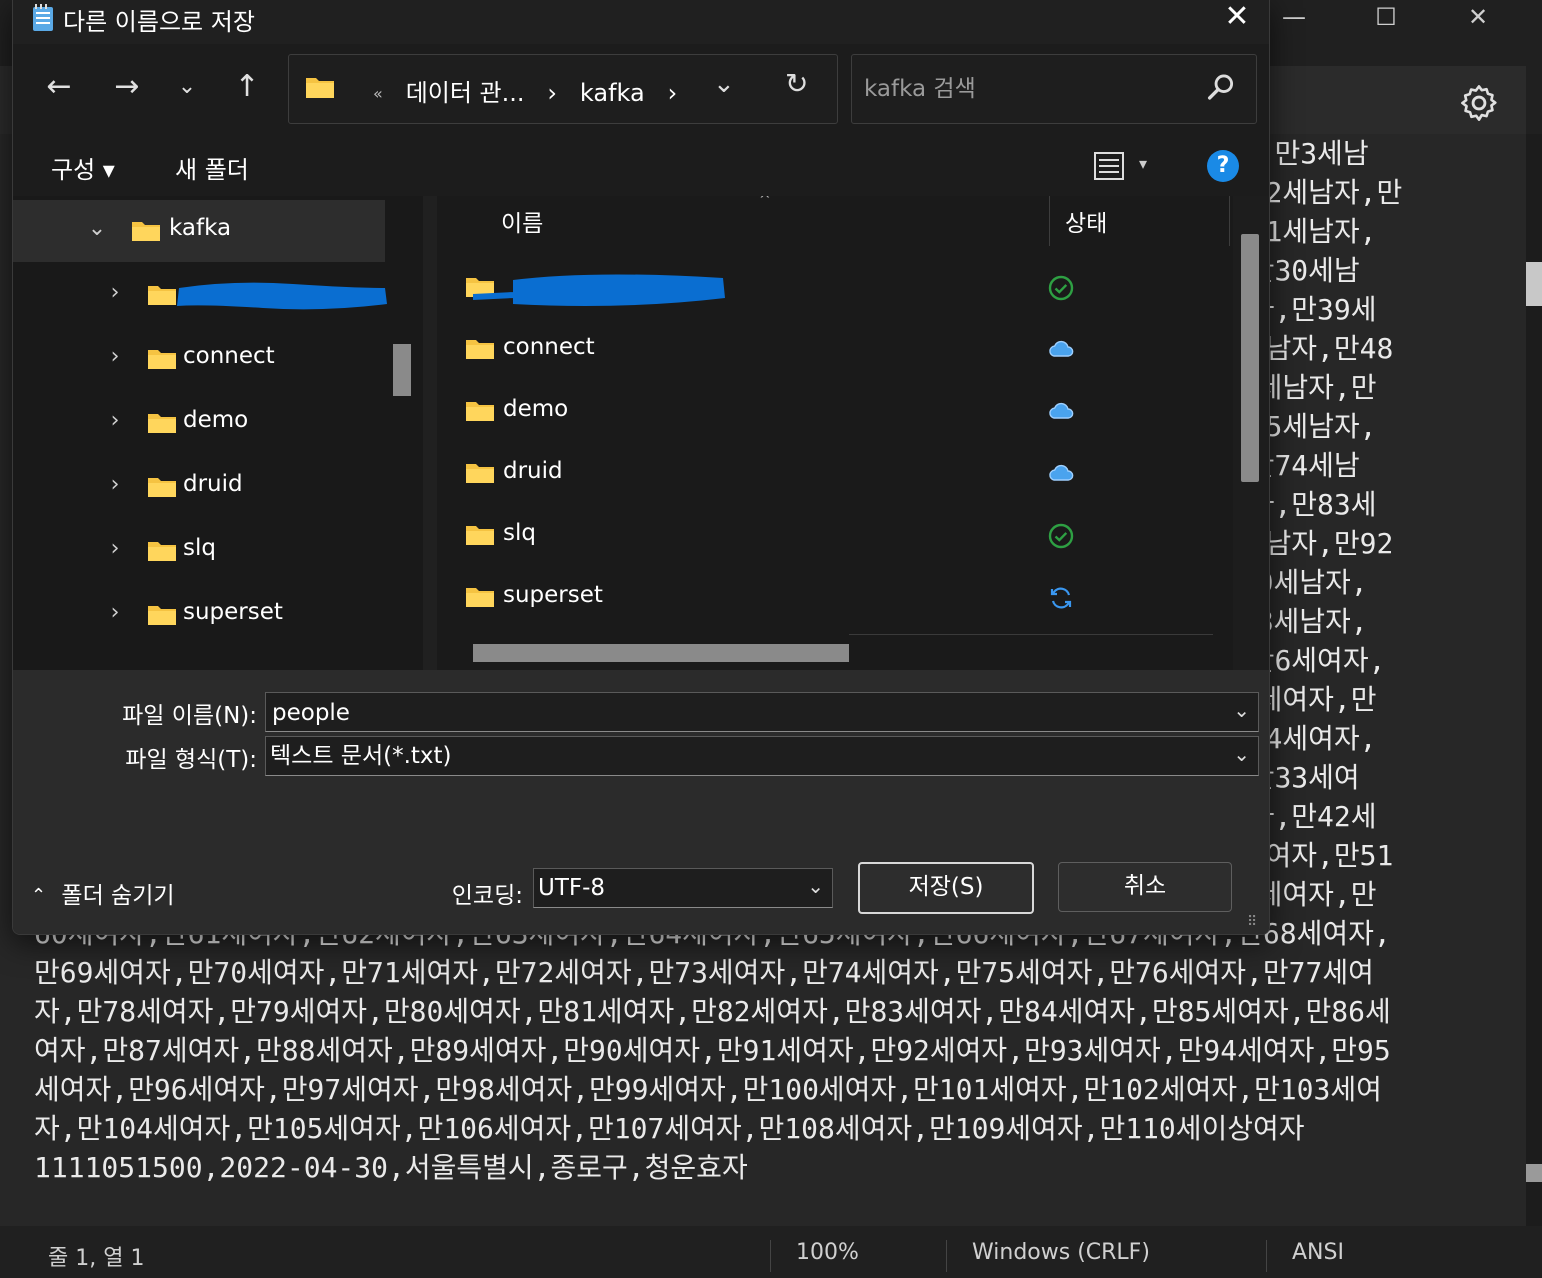 This screenshot has width=1542, height=1278. What do you see at coordinates (1143, 163) in the screenshot?
I see `view-options-chevron-icon: ▾` at bounding box center [1143, 163].